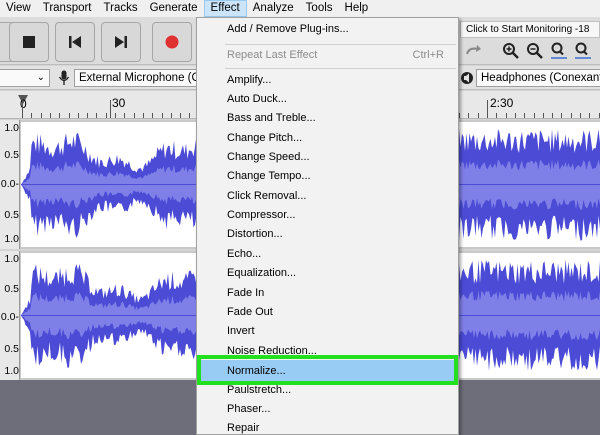 The width and height of the screenshot is (600, 435). I want to click on skip-to-end-button, so click(121, 42).